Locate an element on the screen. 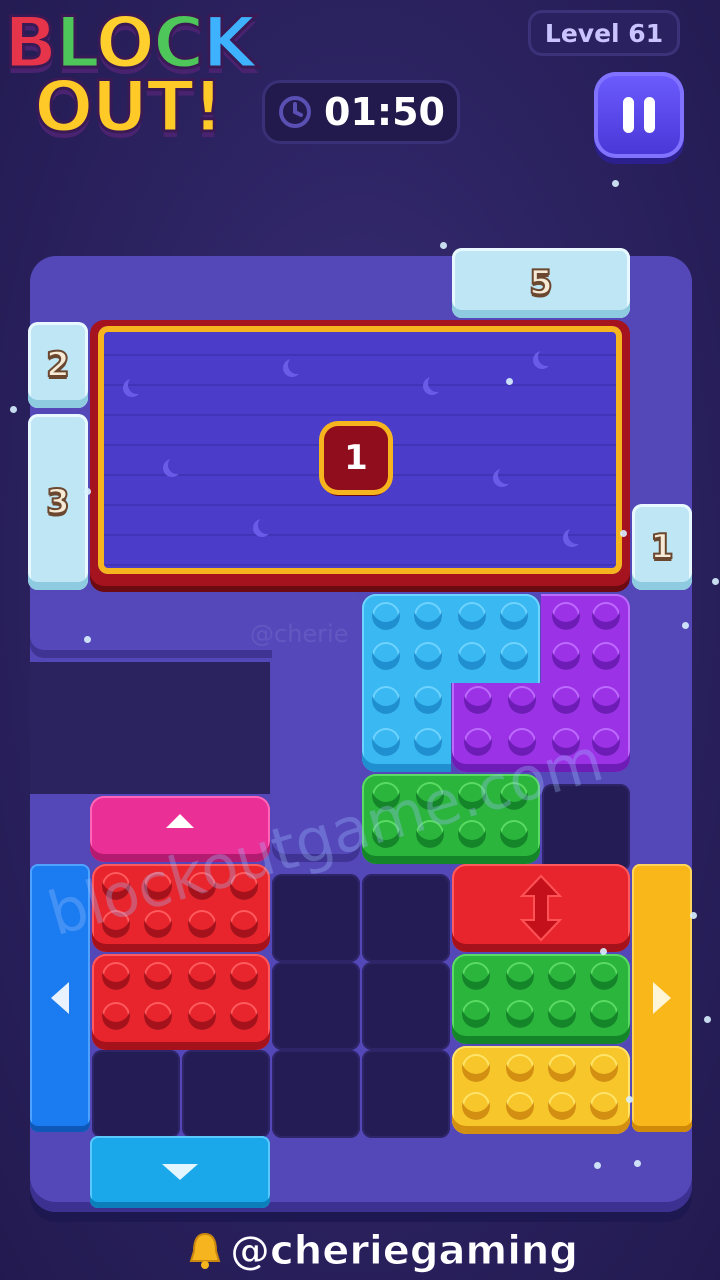  yellow-block is located at coordinates (541, 1090).